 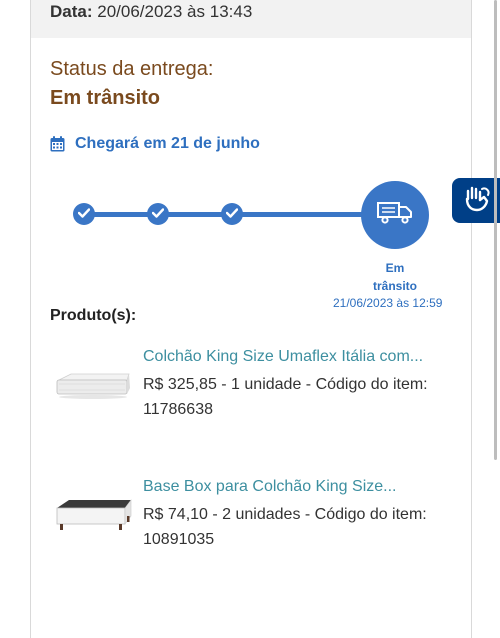 I want to click on sign-language-icon, so click(x=477, y=200).